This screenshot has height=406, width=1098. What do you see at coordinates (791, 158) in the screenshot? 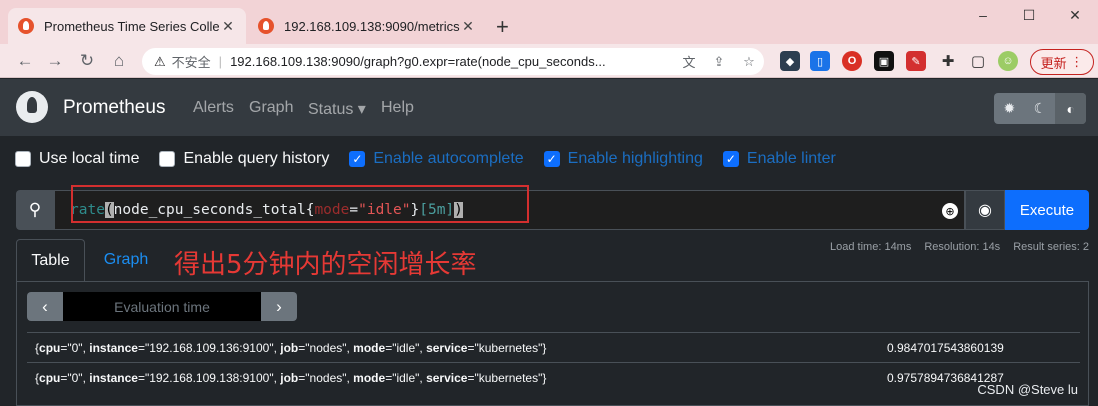
I see `option-label: Enable linter` at bounding box center [791, 158].